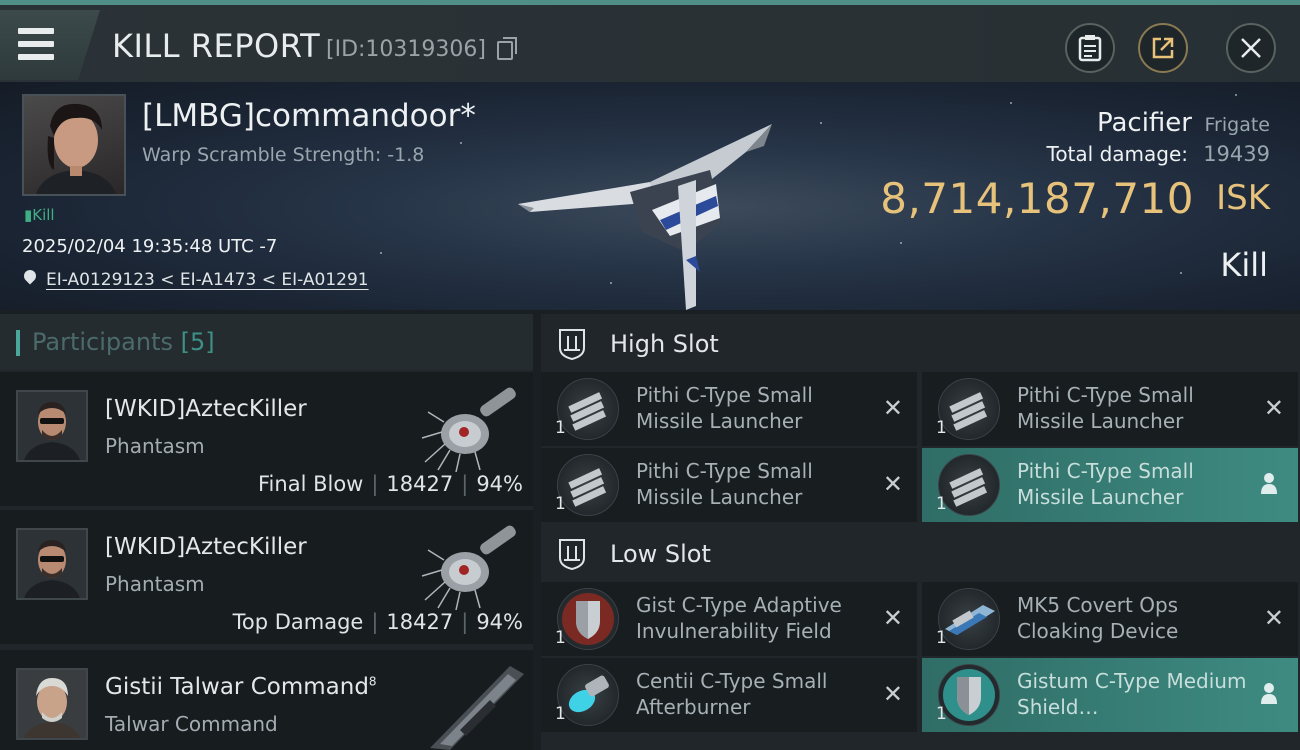 This screenshot has width=1300, height=750. I want to click on report-button, so click(1090, 48).